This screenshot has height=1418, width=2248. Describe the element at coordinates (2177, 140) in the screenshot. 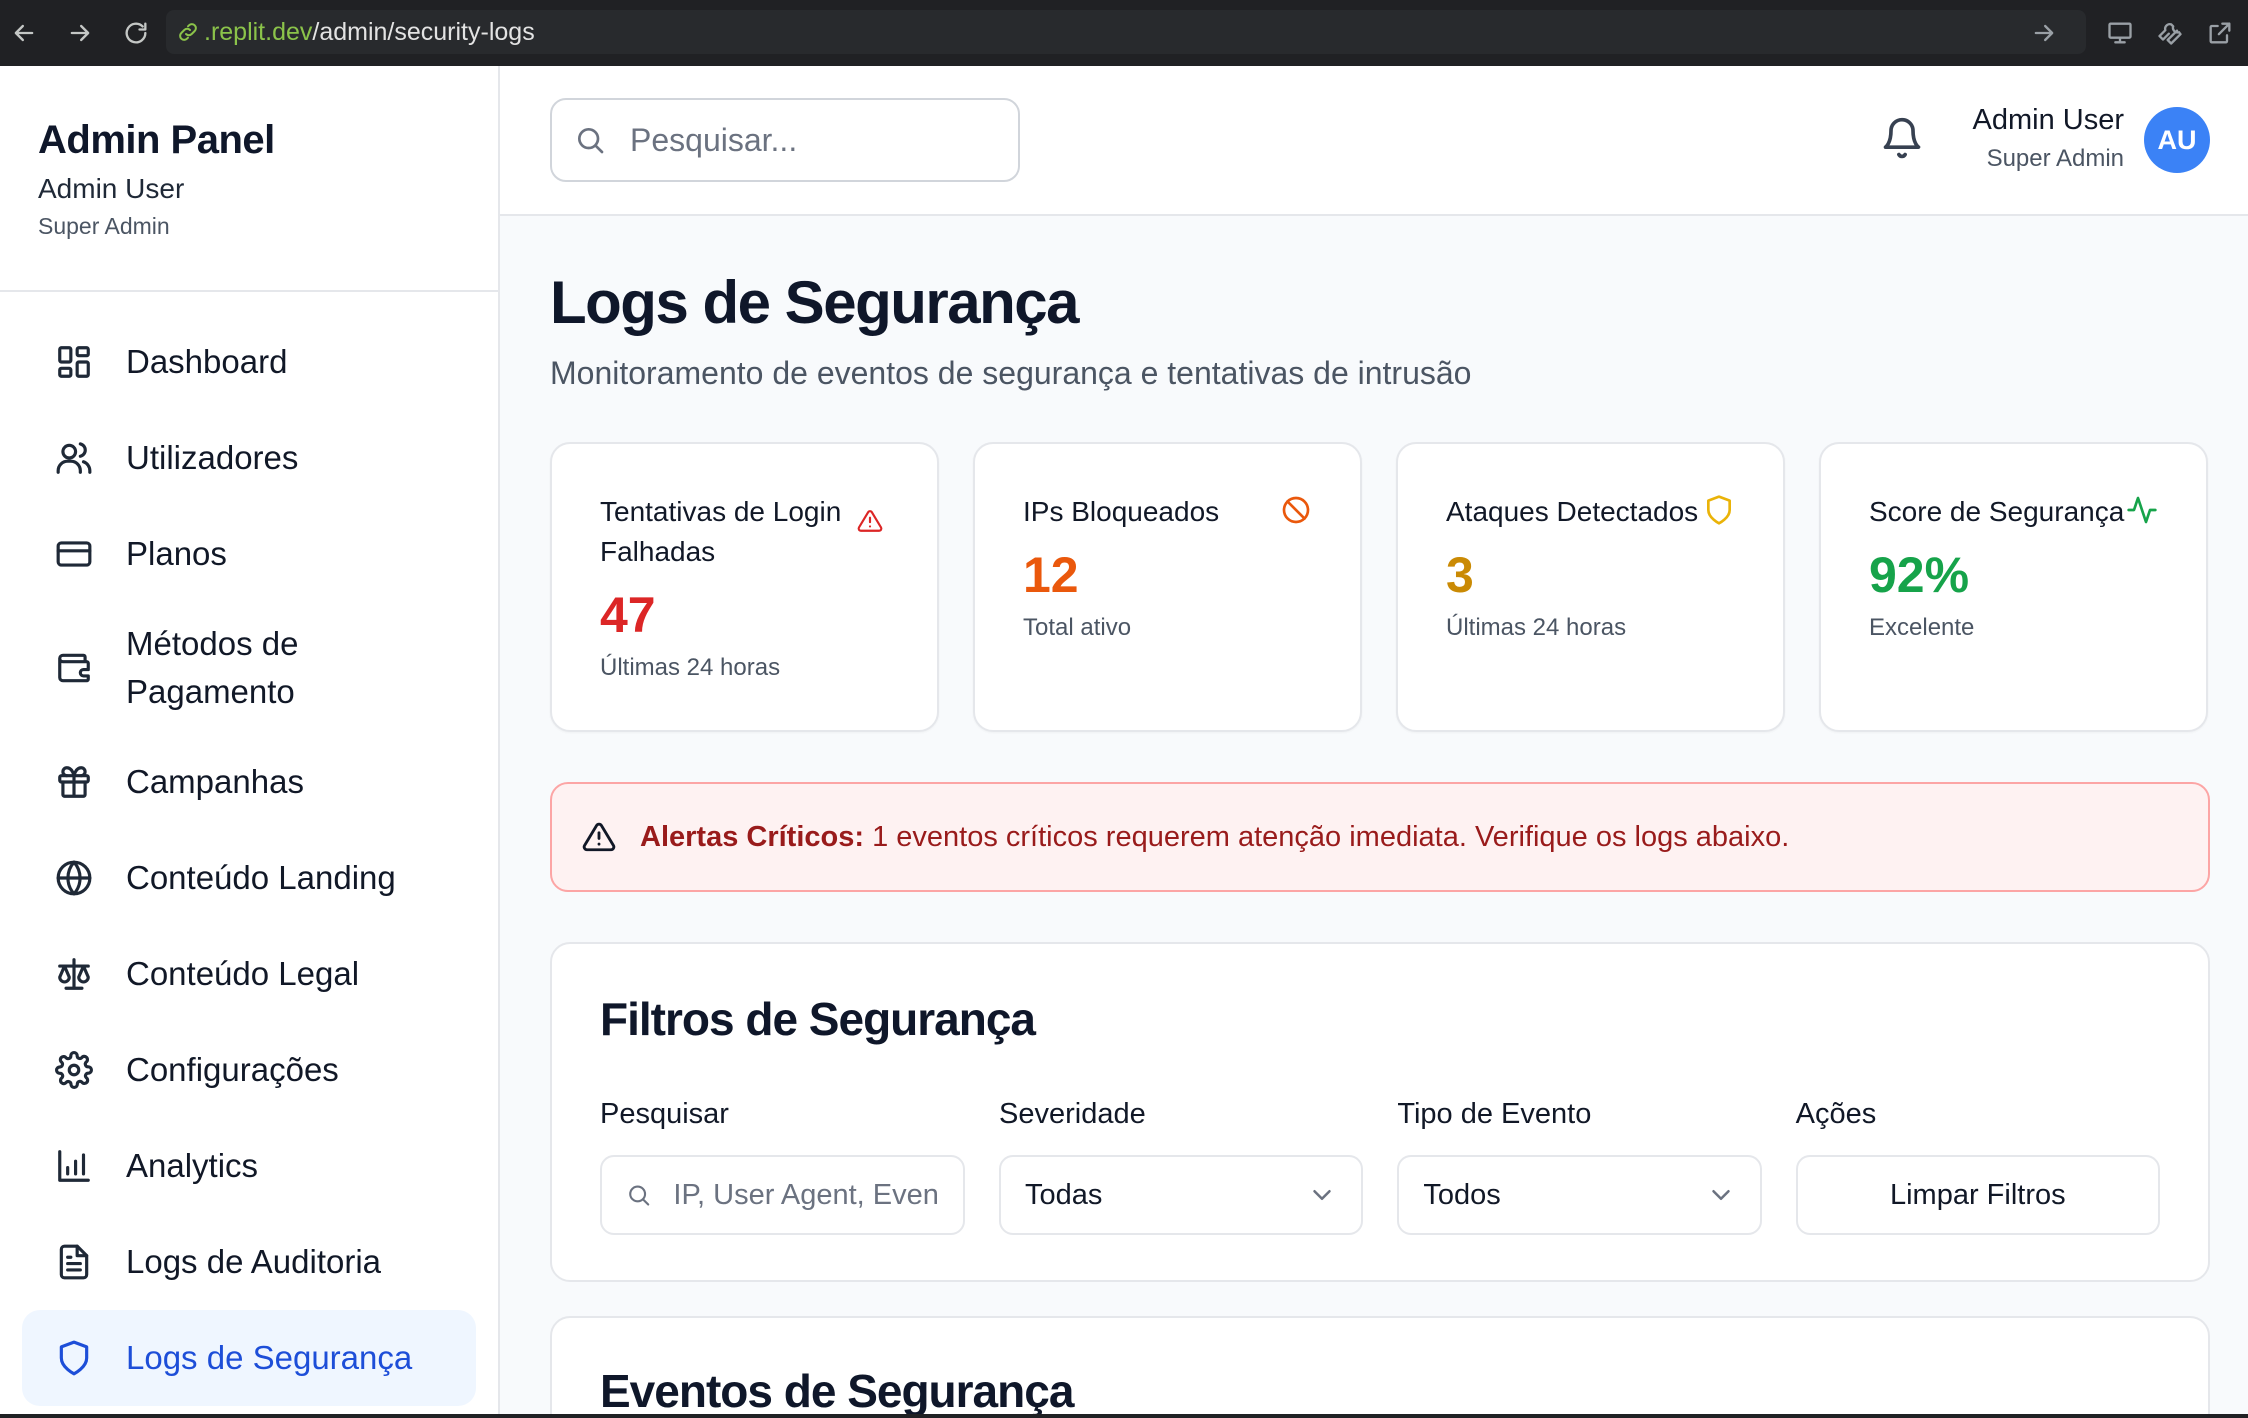

I see `avatar: AU` at that location.